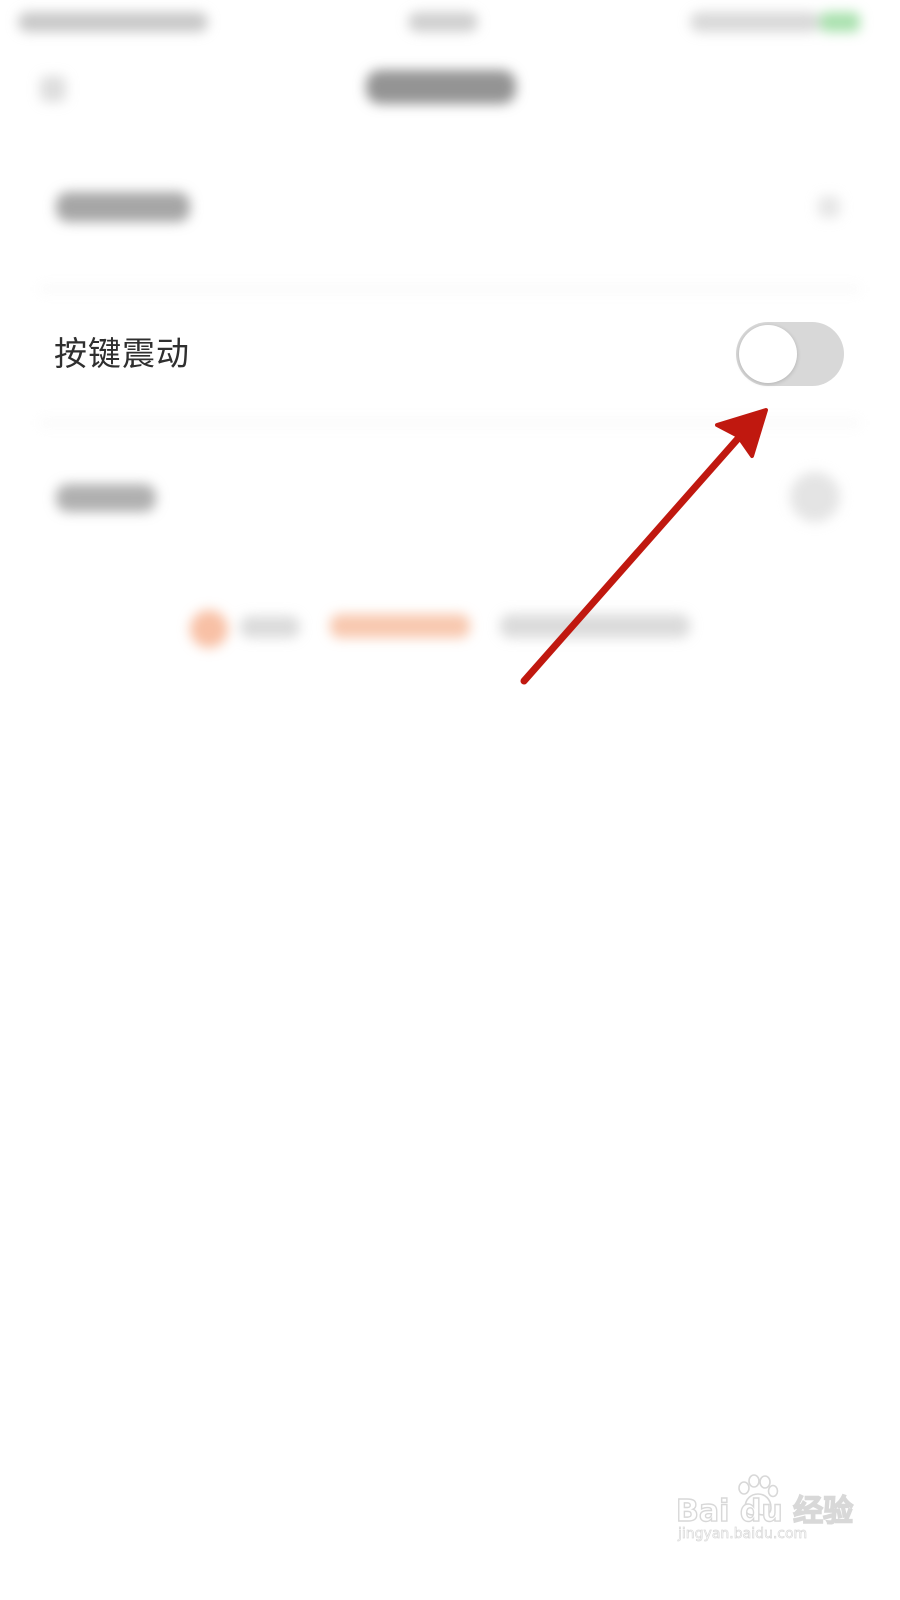 The height and width of the screenshot is (1600, 900). I want to click on key-vibration-label: 按键震动, so click(122, 353).